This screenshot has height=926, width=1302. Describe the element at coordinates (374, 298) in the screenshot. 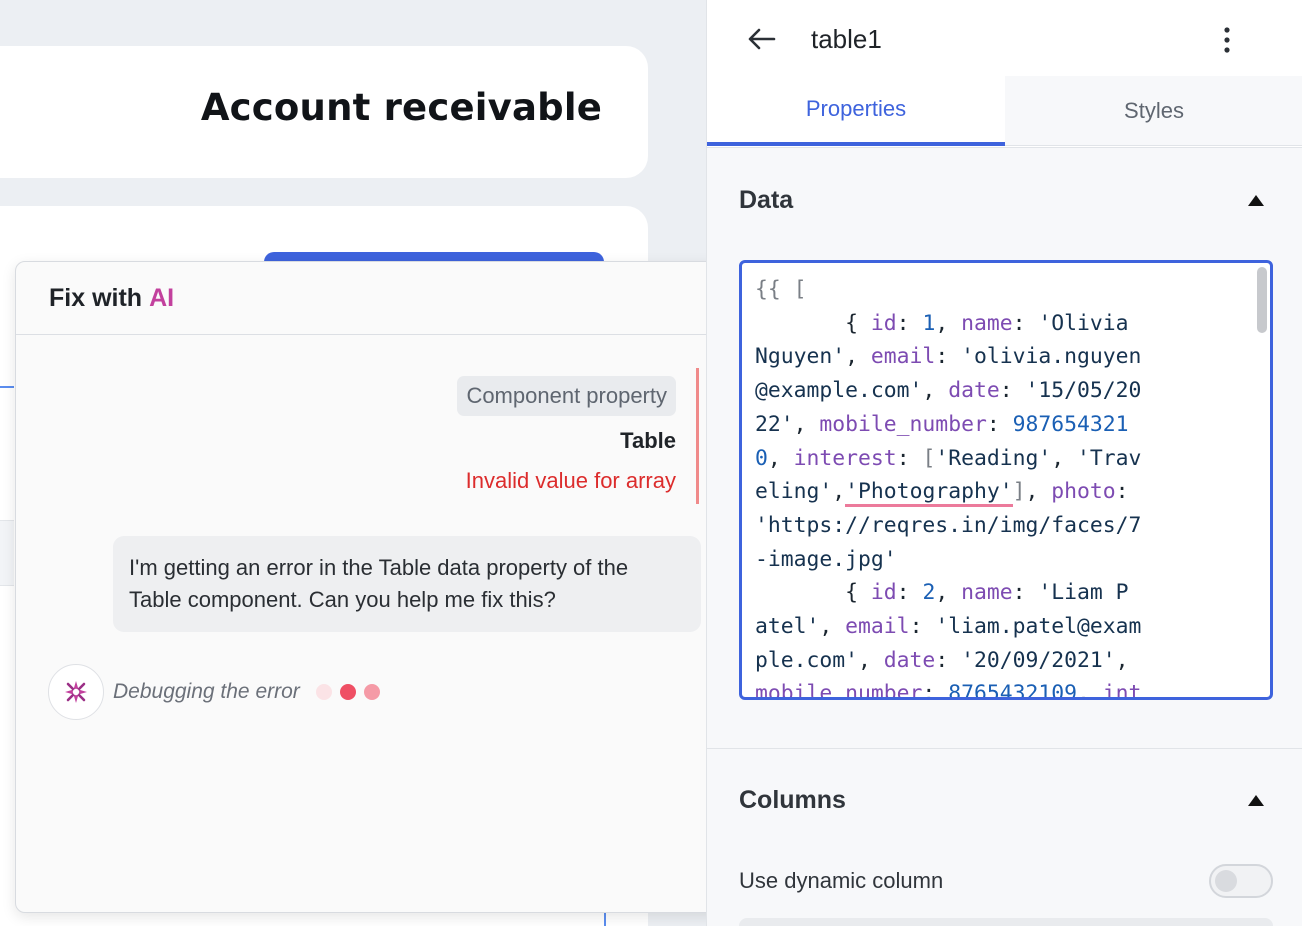

I see `ai-panel-header: Fix with AI` at that location.